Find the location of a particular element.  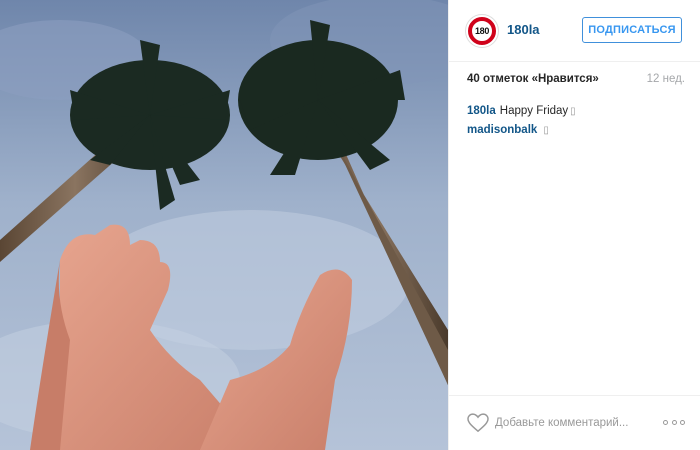

avatar: 180 is located at coordinates (482, 31).